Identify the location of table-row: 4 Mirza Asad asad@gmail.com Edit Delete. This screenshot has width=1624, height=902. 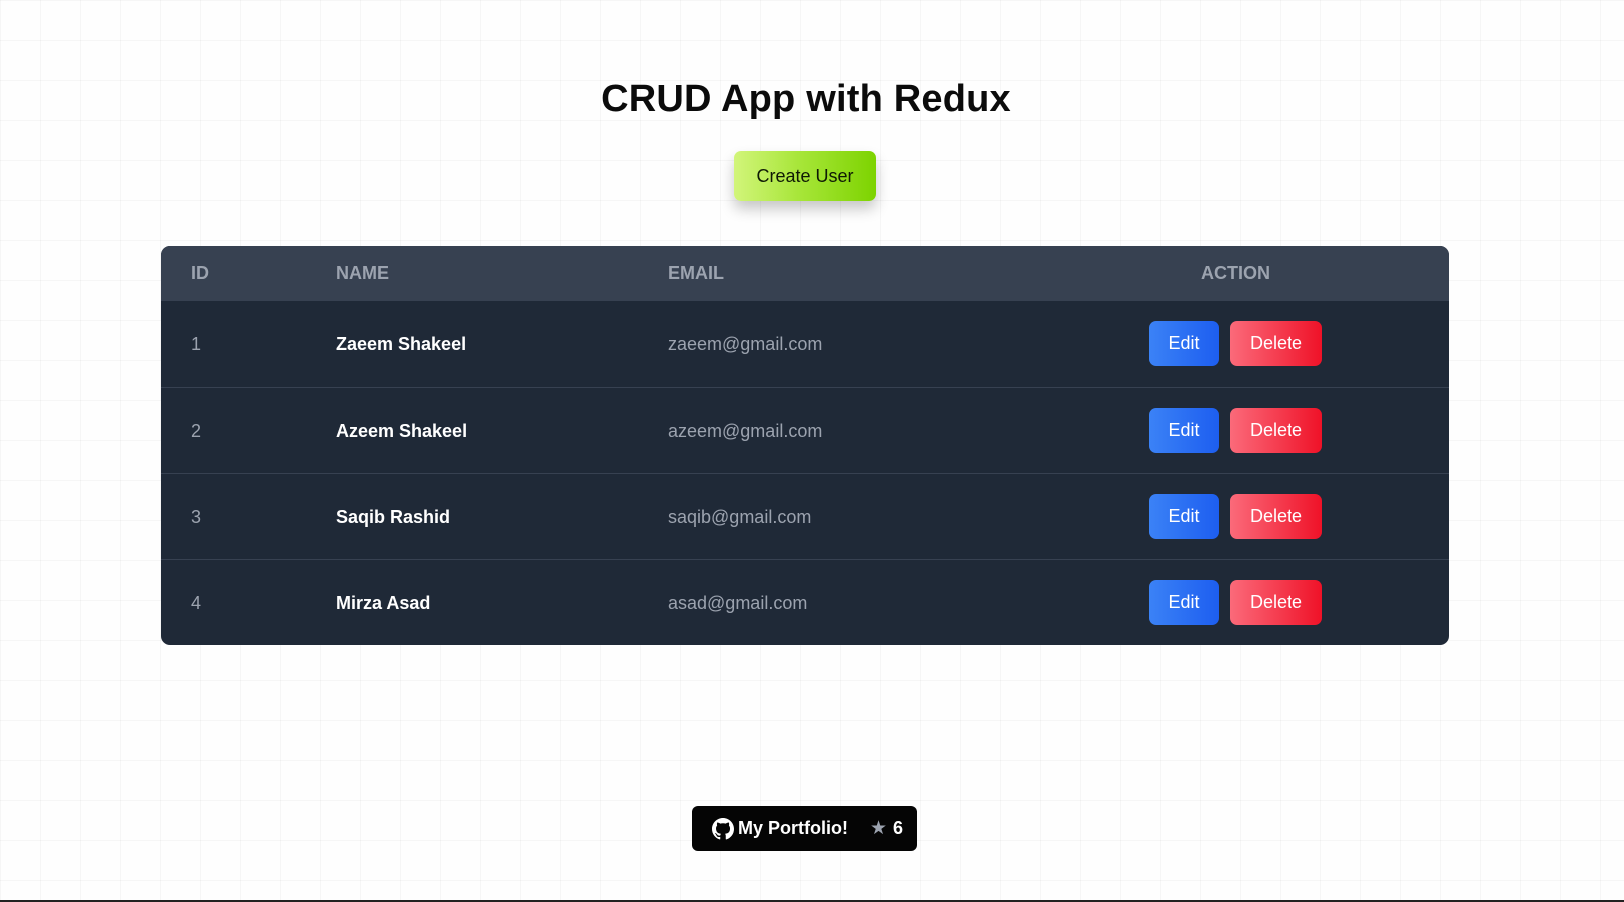
(805, 602).